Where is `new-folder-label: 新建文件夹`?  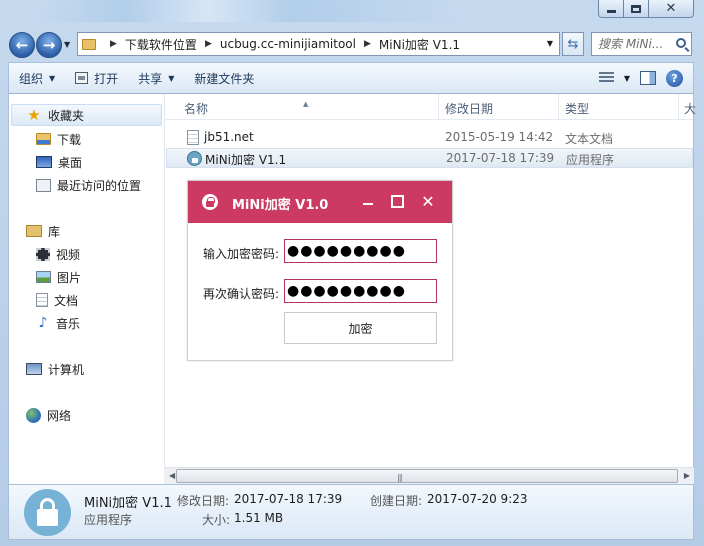 new-folder-label: 新建文件夹 is located at coordinates (224, 78).